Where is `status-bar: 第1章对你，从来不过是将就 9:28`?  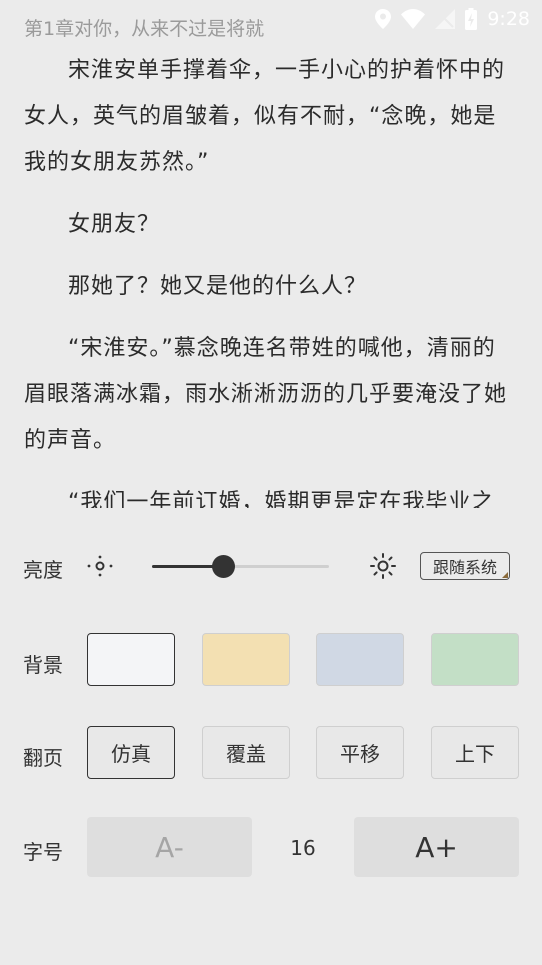
status-bar: 第1章对你，从来不过是将就 9:28 is located at coordinates (271, 25).